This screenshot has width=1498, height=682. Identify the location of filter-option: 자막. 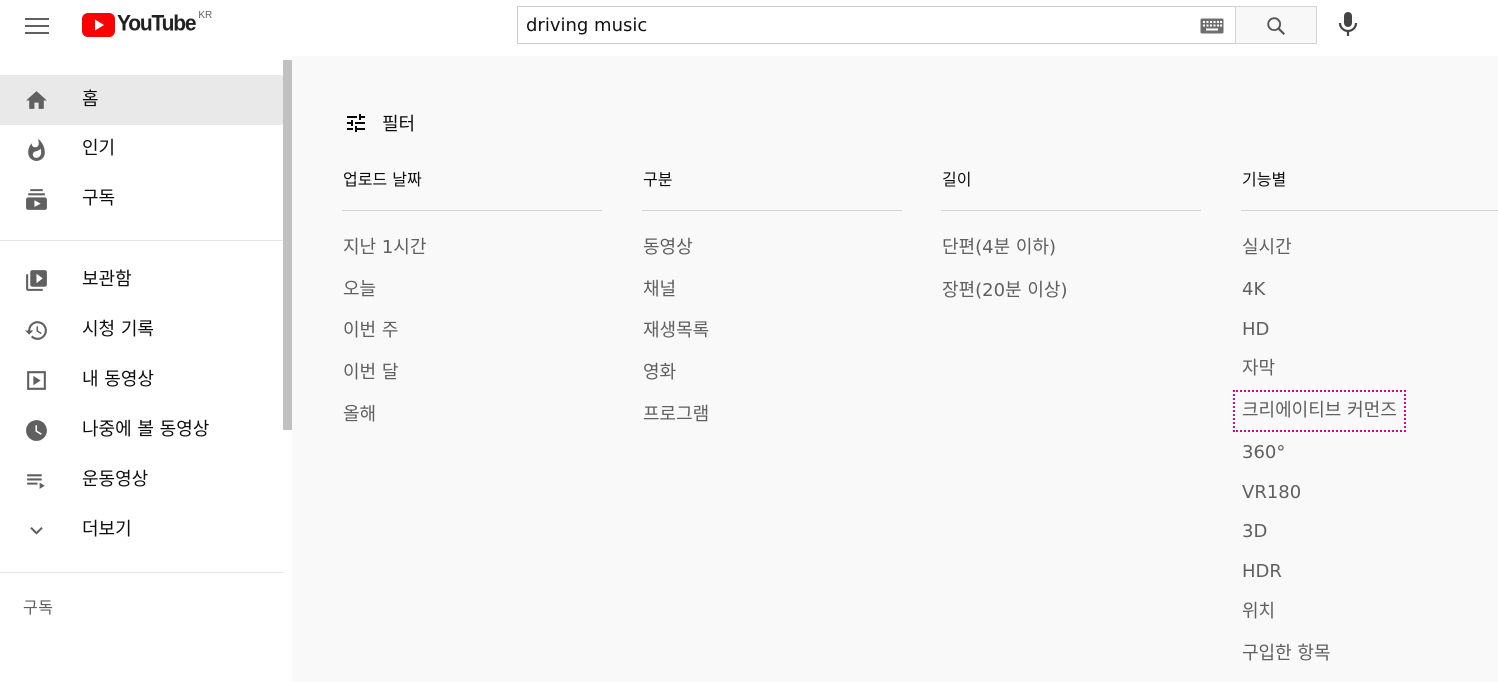
(1258, 369).